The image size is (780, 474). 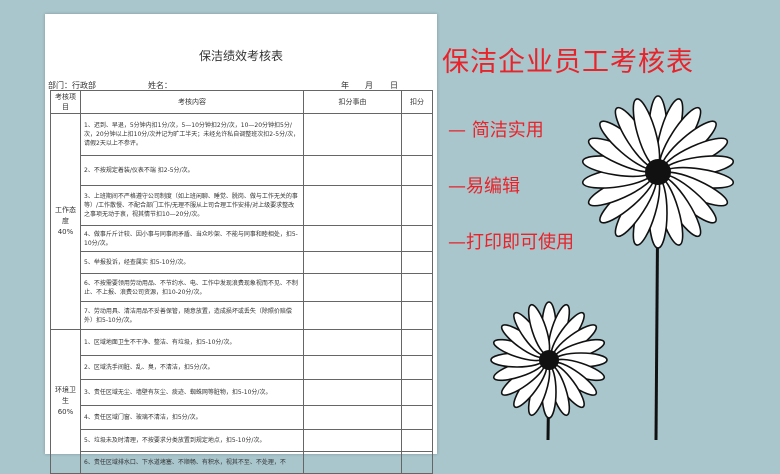 I want to click on flower-large-center, so click(x=658, y=172).